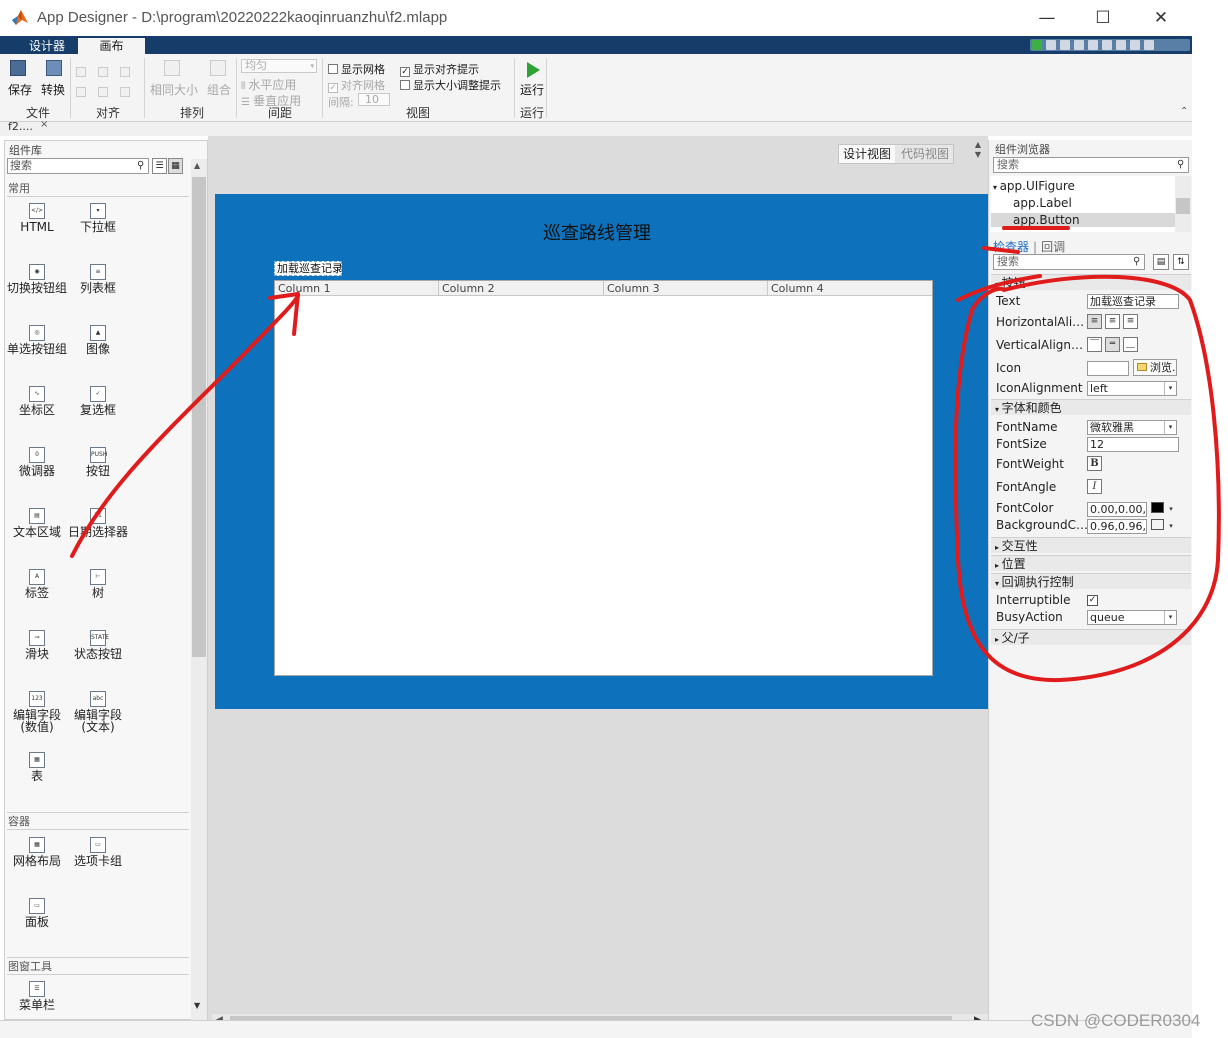 This screenshot has width=1228, height=1038. I want to click on component-tile: ◉ 切换按钮组, so click(37, 279).